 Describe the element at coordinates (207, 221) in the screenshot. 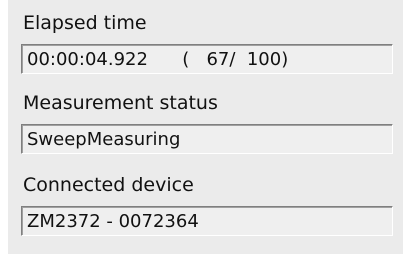

I see `connected-device-field: ZM2372 - 0072364` at that location.